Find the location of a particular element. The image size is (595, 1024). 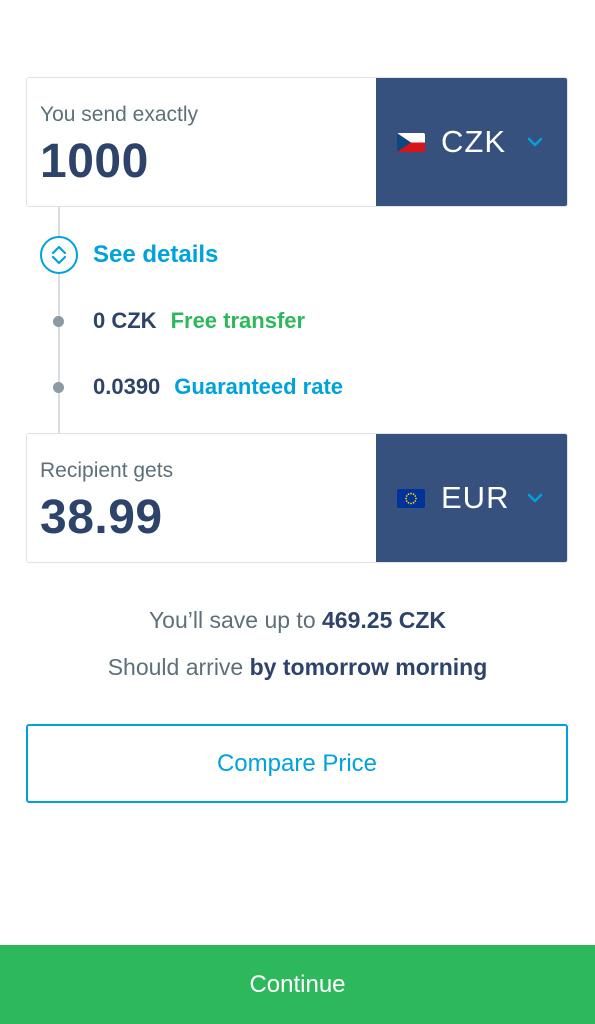

fee-amount: 0 CZK is located at coordinates (125, 320).